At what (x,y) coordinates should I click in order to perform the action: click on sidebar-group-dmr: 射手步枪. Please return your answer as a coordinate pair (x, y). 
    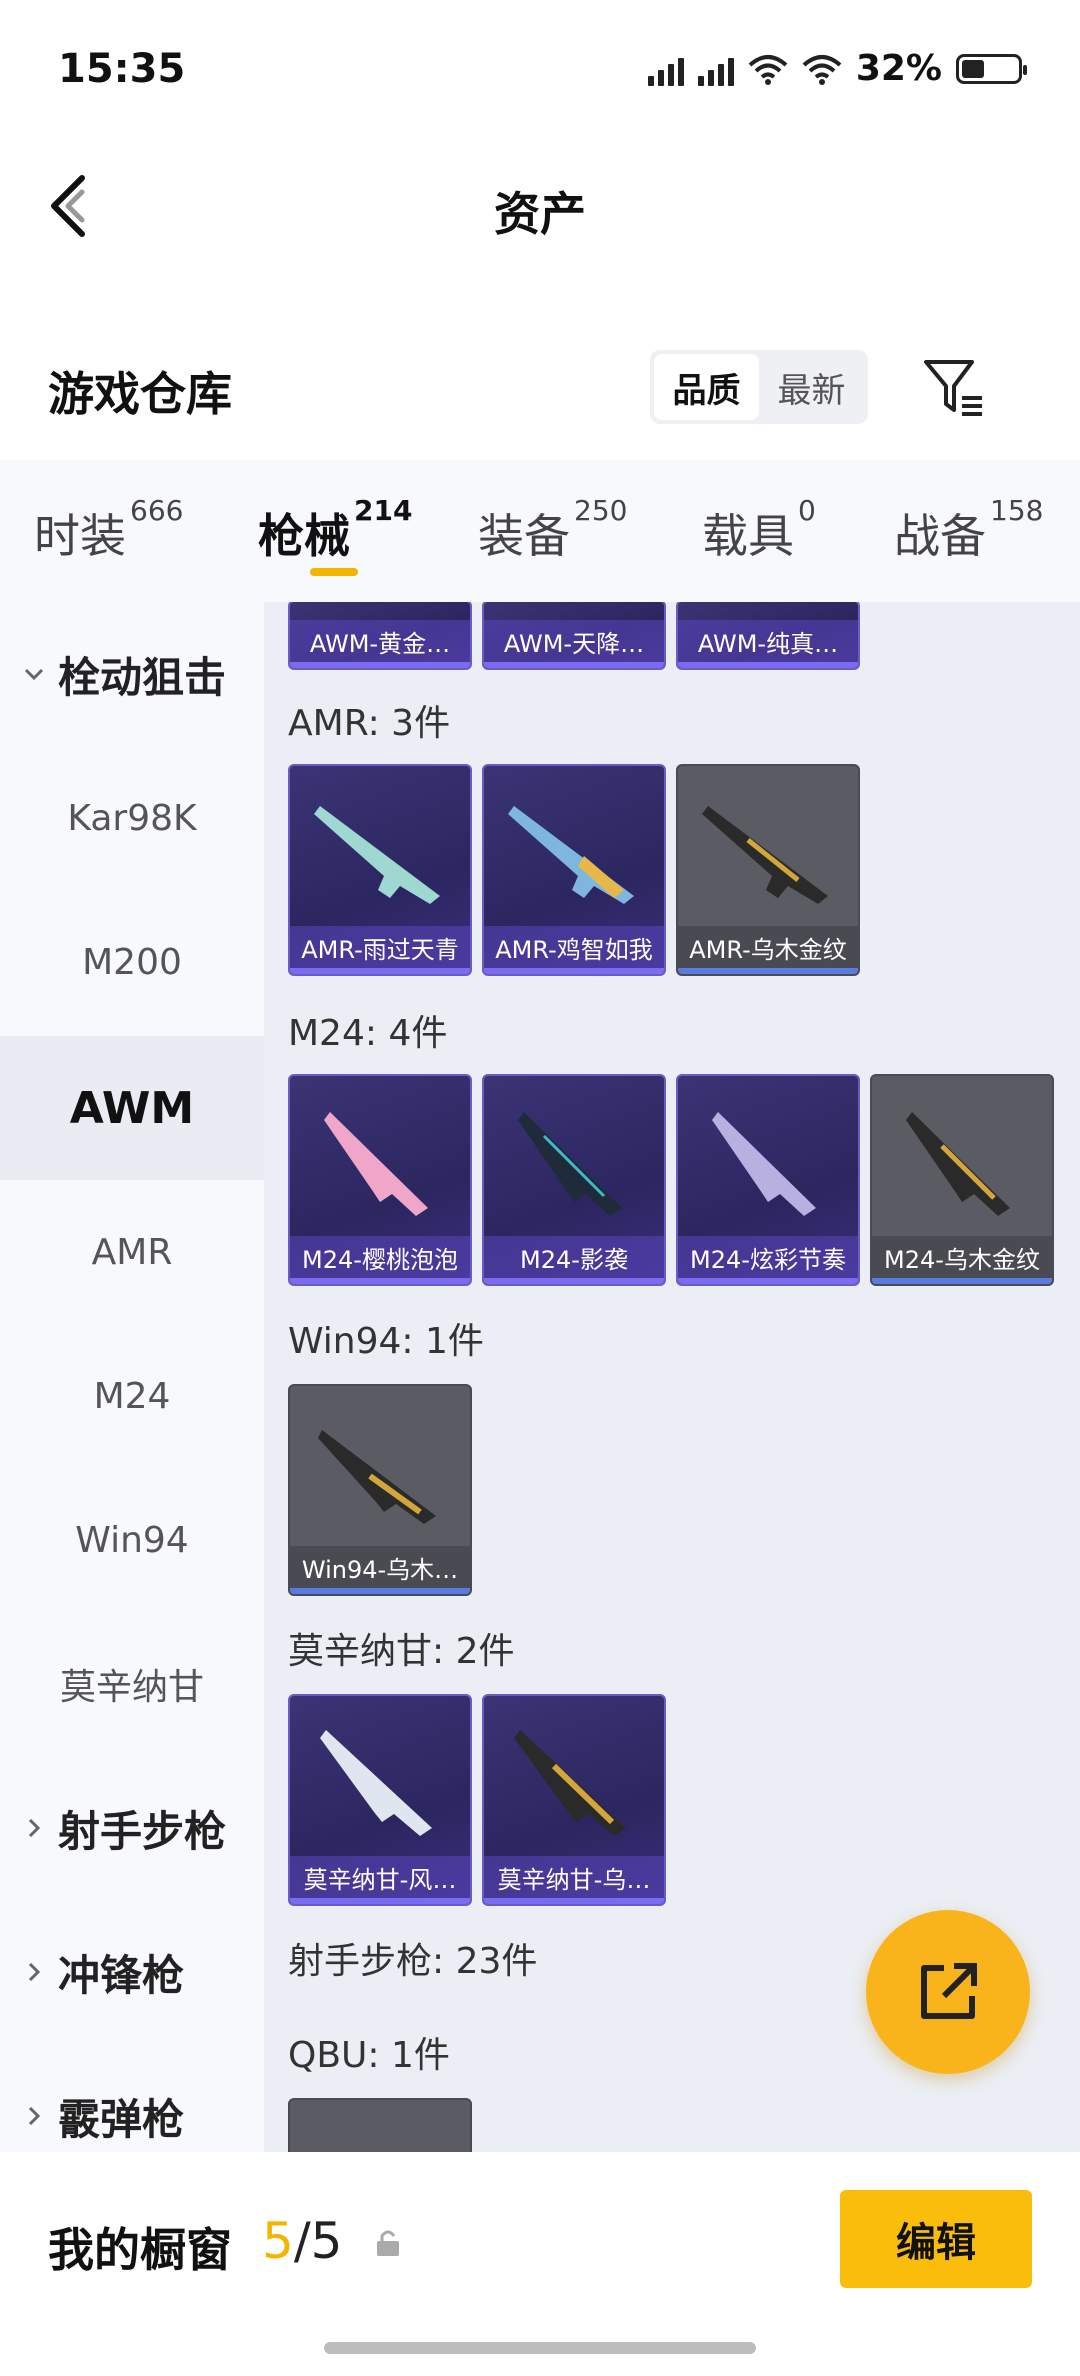
    Looking at the image, I should click on (132, 1828).